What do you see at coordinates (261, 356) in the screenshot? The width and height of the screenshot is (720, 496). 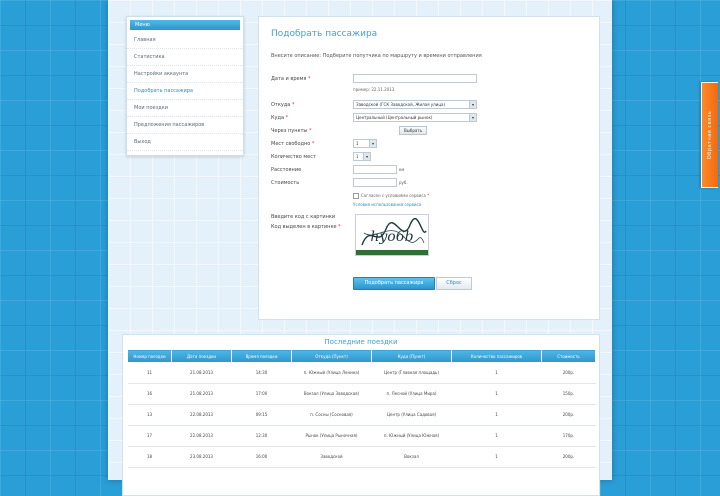 I see `column-header-time: Время поездки` at bounding box center [261, 356].